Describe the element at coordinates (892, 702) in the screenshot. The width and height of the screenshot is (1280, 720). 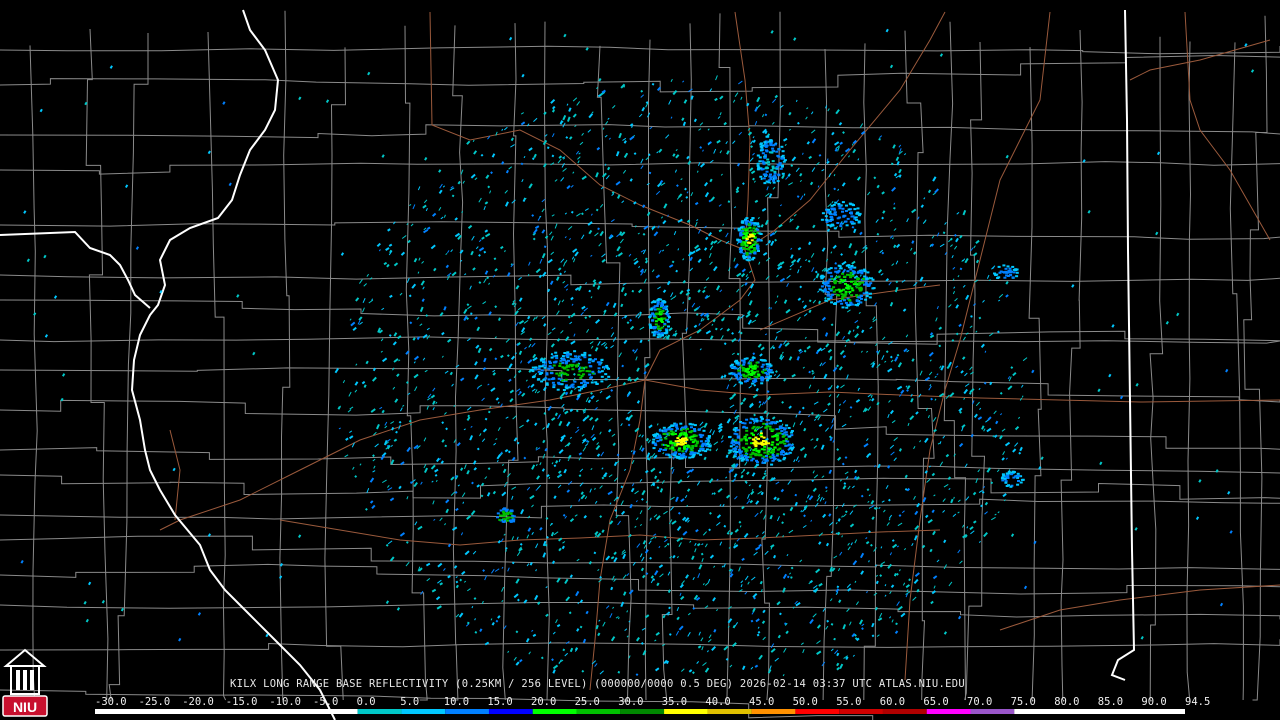
I see `legend-tick-label: 60.0` at that location.